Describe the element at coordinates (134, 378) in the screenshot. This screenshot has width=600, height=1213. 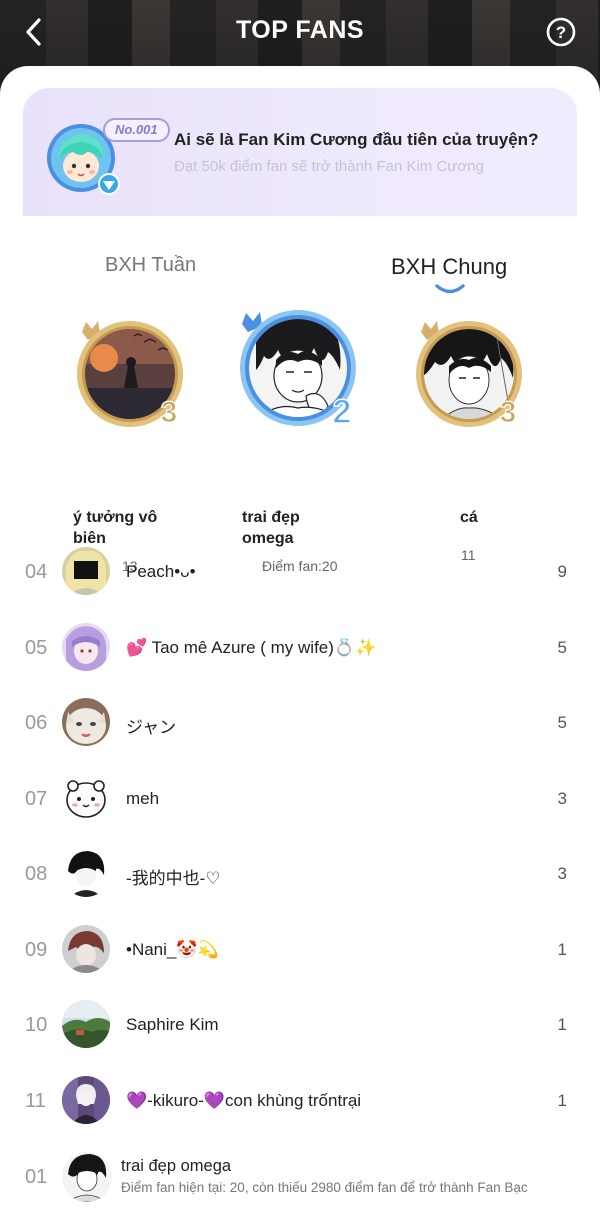
I see `podium-left: 3` at that location.